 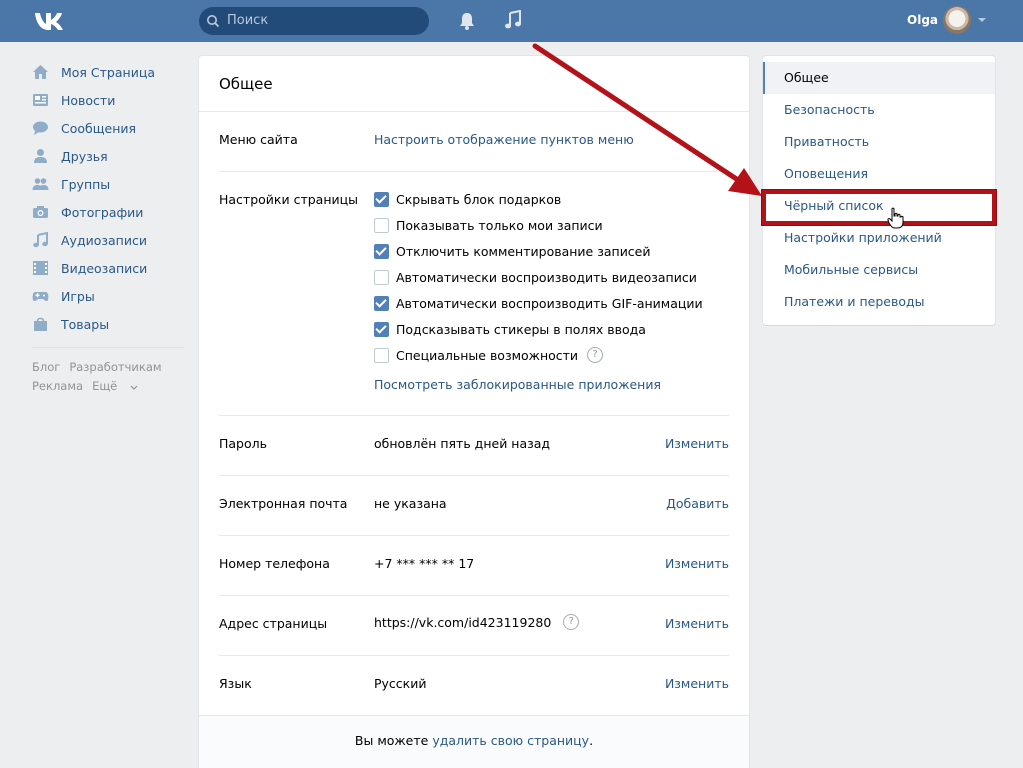 What do you see at coordinates (108, 347) in the screenshot?
I see `sidebar-divider` at bounding box center [108, 347].